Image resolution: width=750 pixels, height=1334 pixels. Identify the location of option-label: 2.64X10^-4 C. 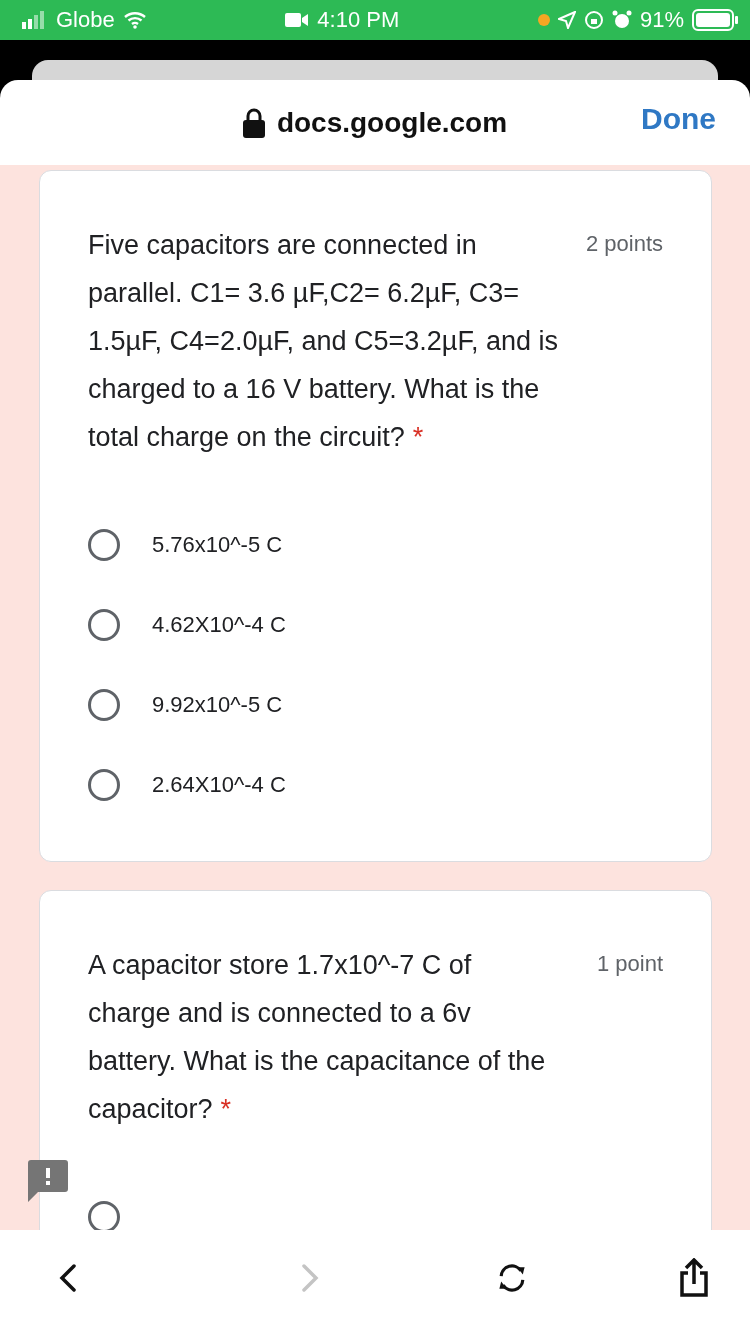
(219, 785).